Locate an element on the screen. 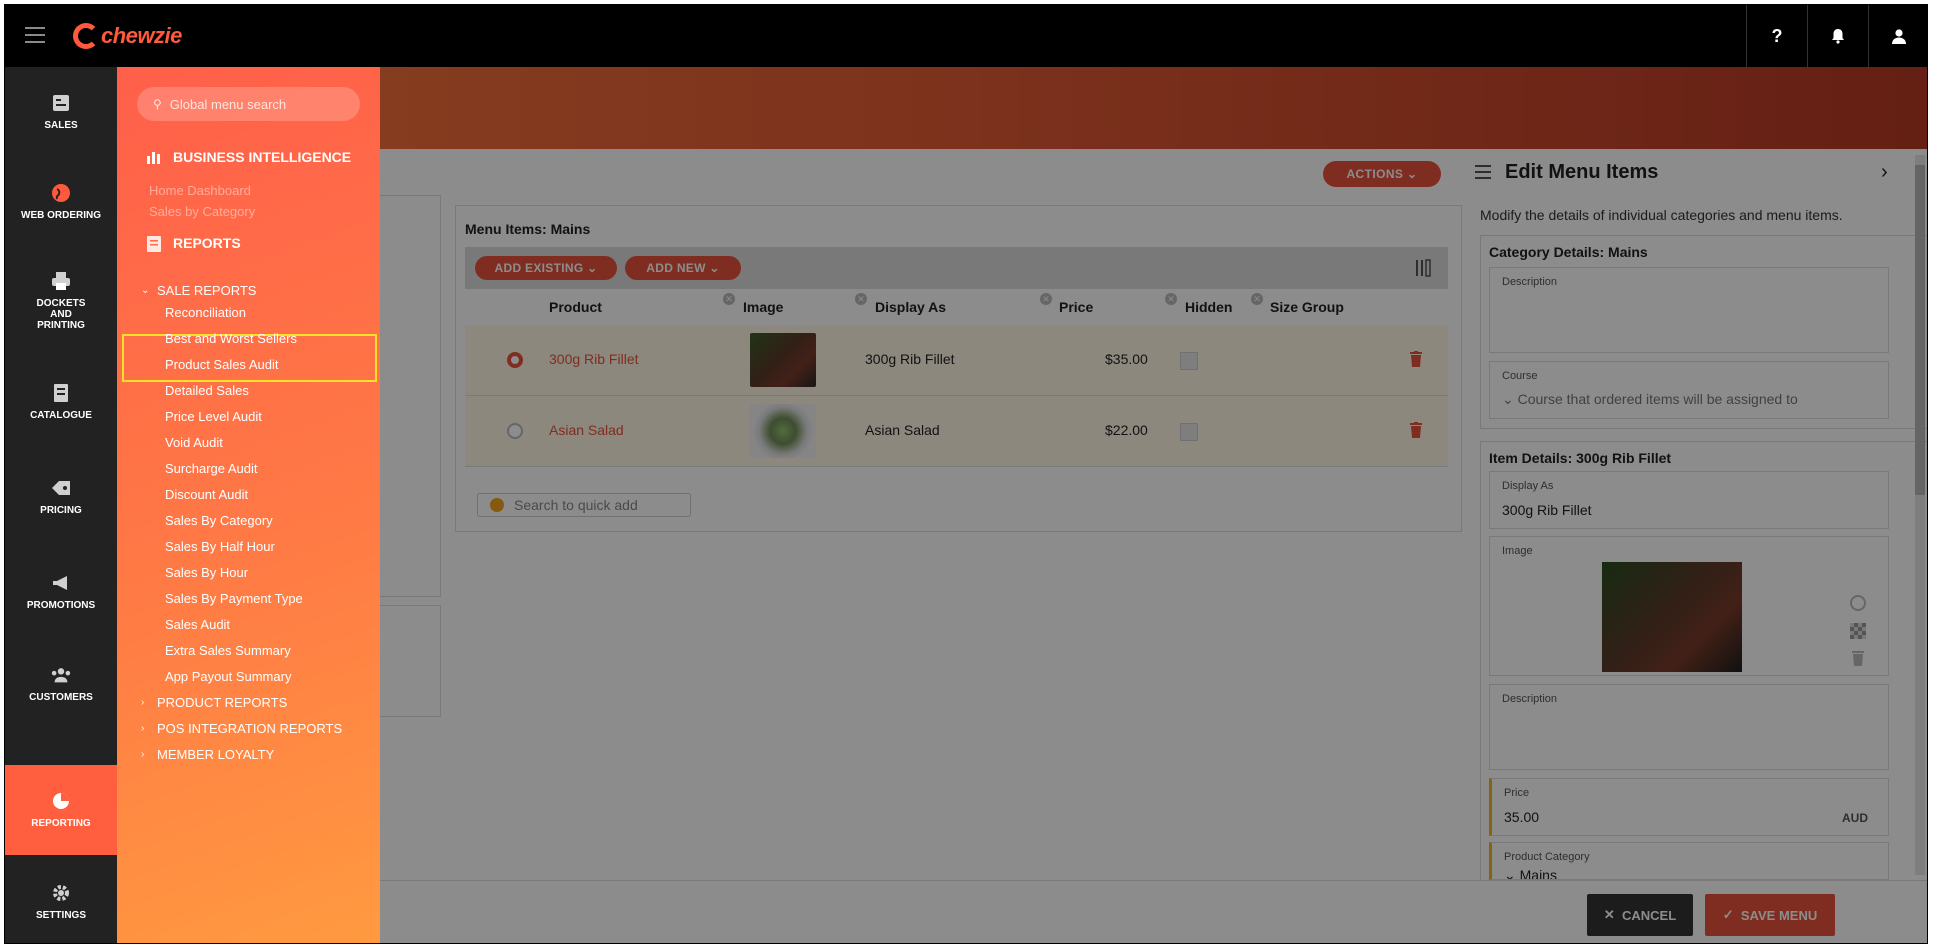 Image resolution: width=1933 pixels, height=949 pixels. rail-item-promotions: PROMOTIONS is located at coordinates (61, 592).